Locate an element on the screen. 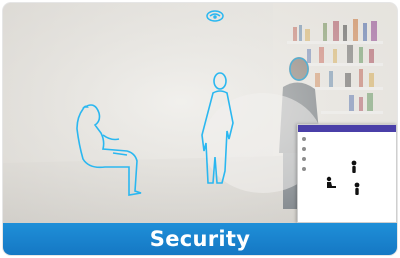 The image size is (400, 258). occupancy-map is located at coordinates (343, 177).